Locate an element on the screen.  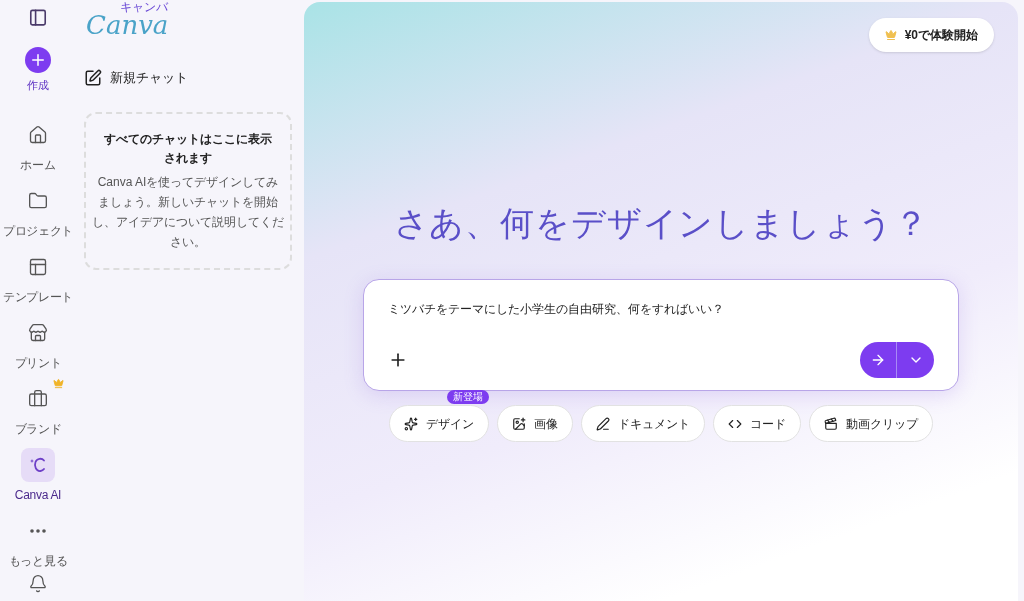
prompt-input: ミツバチをテーマにした小学生の自由研究、何をすればいい？ is located at coordinates (661, 309).